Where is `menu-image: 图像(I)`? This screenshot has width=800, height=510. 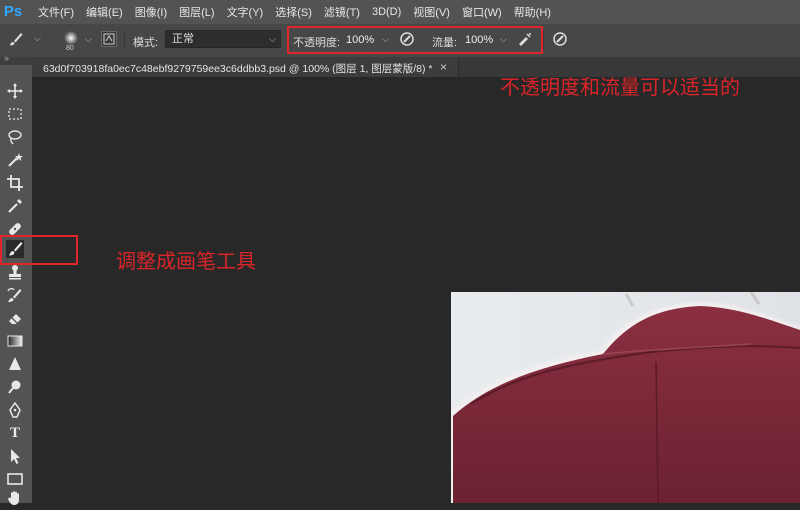
menu-image: 图像(I) is located at coordinates (151, 12).